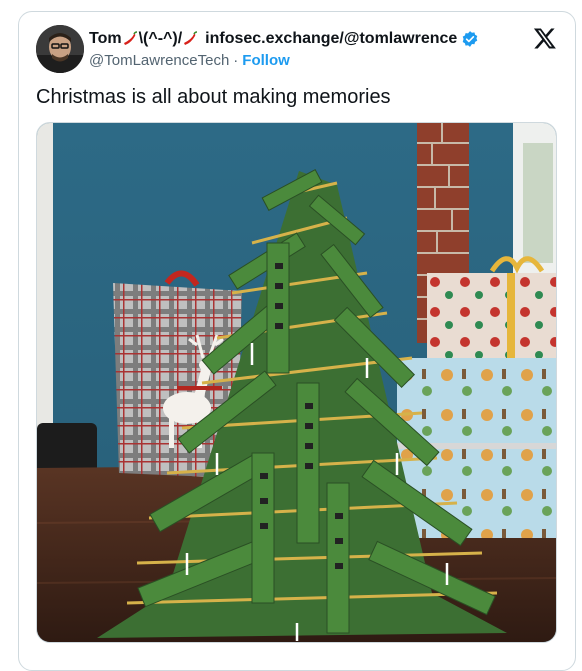 Image resolution: width=582 pixels, height=671 pixels. What do you see at coordinates (213, 97) in the screenshot?
I see `tweet-text: Christmas is all about making memories` at bounding box center [213, 97].